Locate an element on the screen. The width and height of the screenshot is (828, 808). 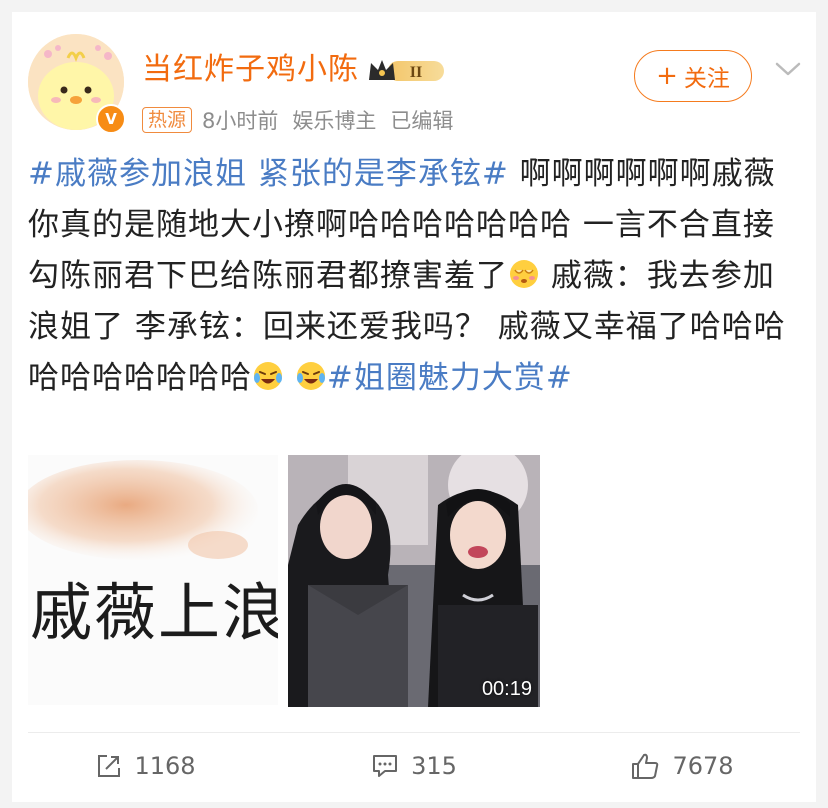
powder-texture-image is located at coordinates (143, 510).